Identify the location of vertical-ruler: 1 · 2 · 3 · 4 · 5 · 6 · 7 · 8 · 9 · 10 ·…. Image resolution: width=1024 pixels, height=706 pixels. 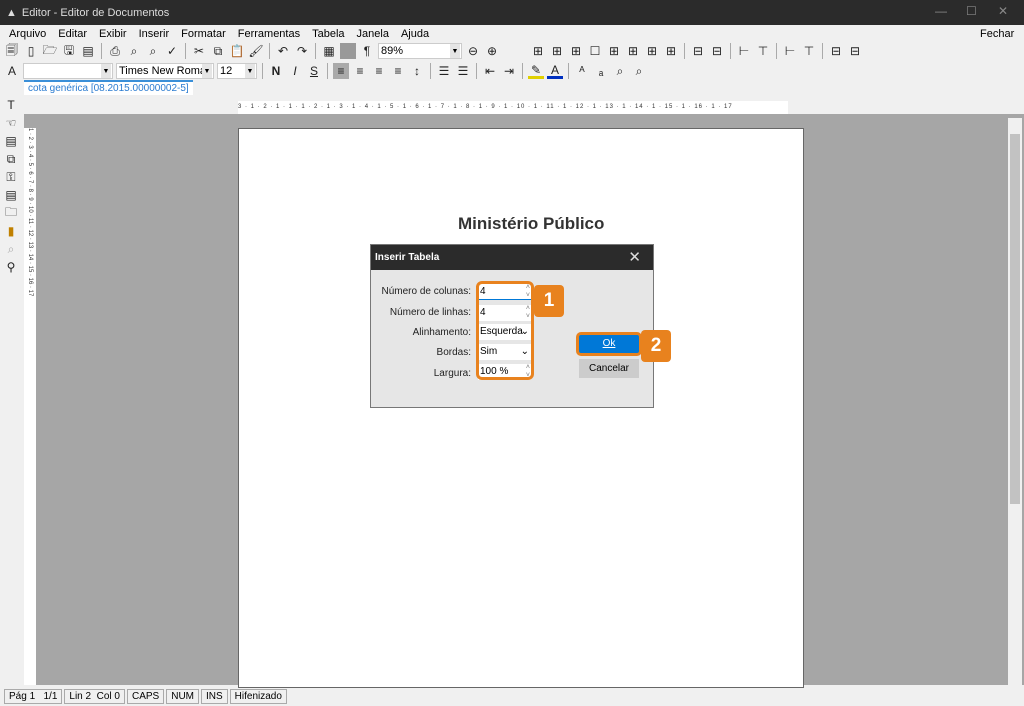
(30, 406).